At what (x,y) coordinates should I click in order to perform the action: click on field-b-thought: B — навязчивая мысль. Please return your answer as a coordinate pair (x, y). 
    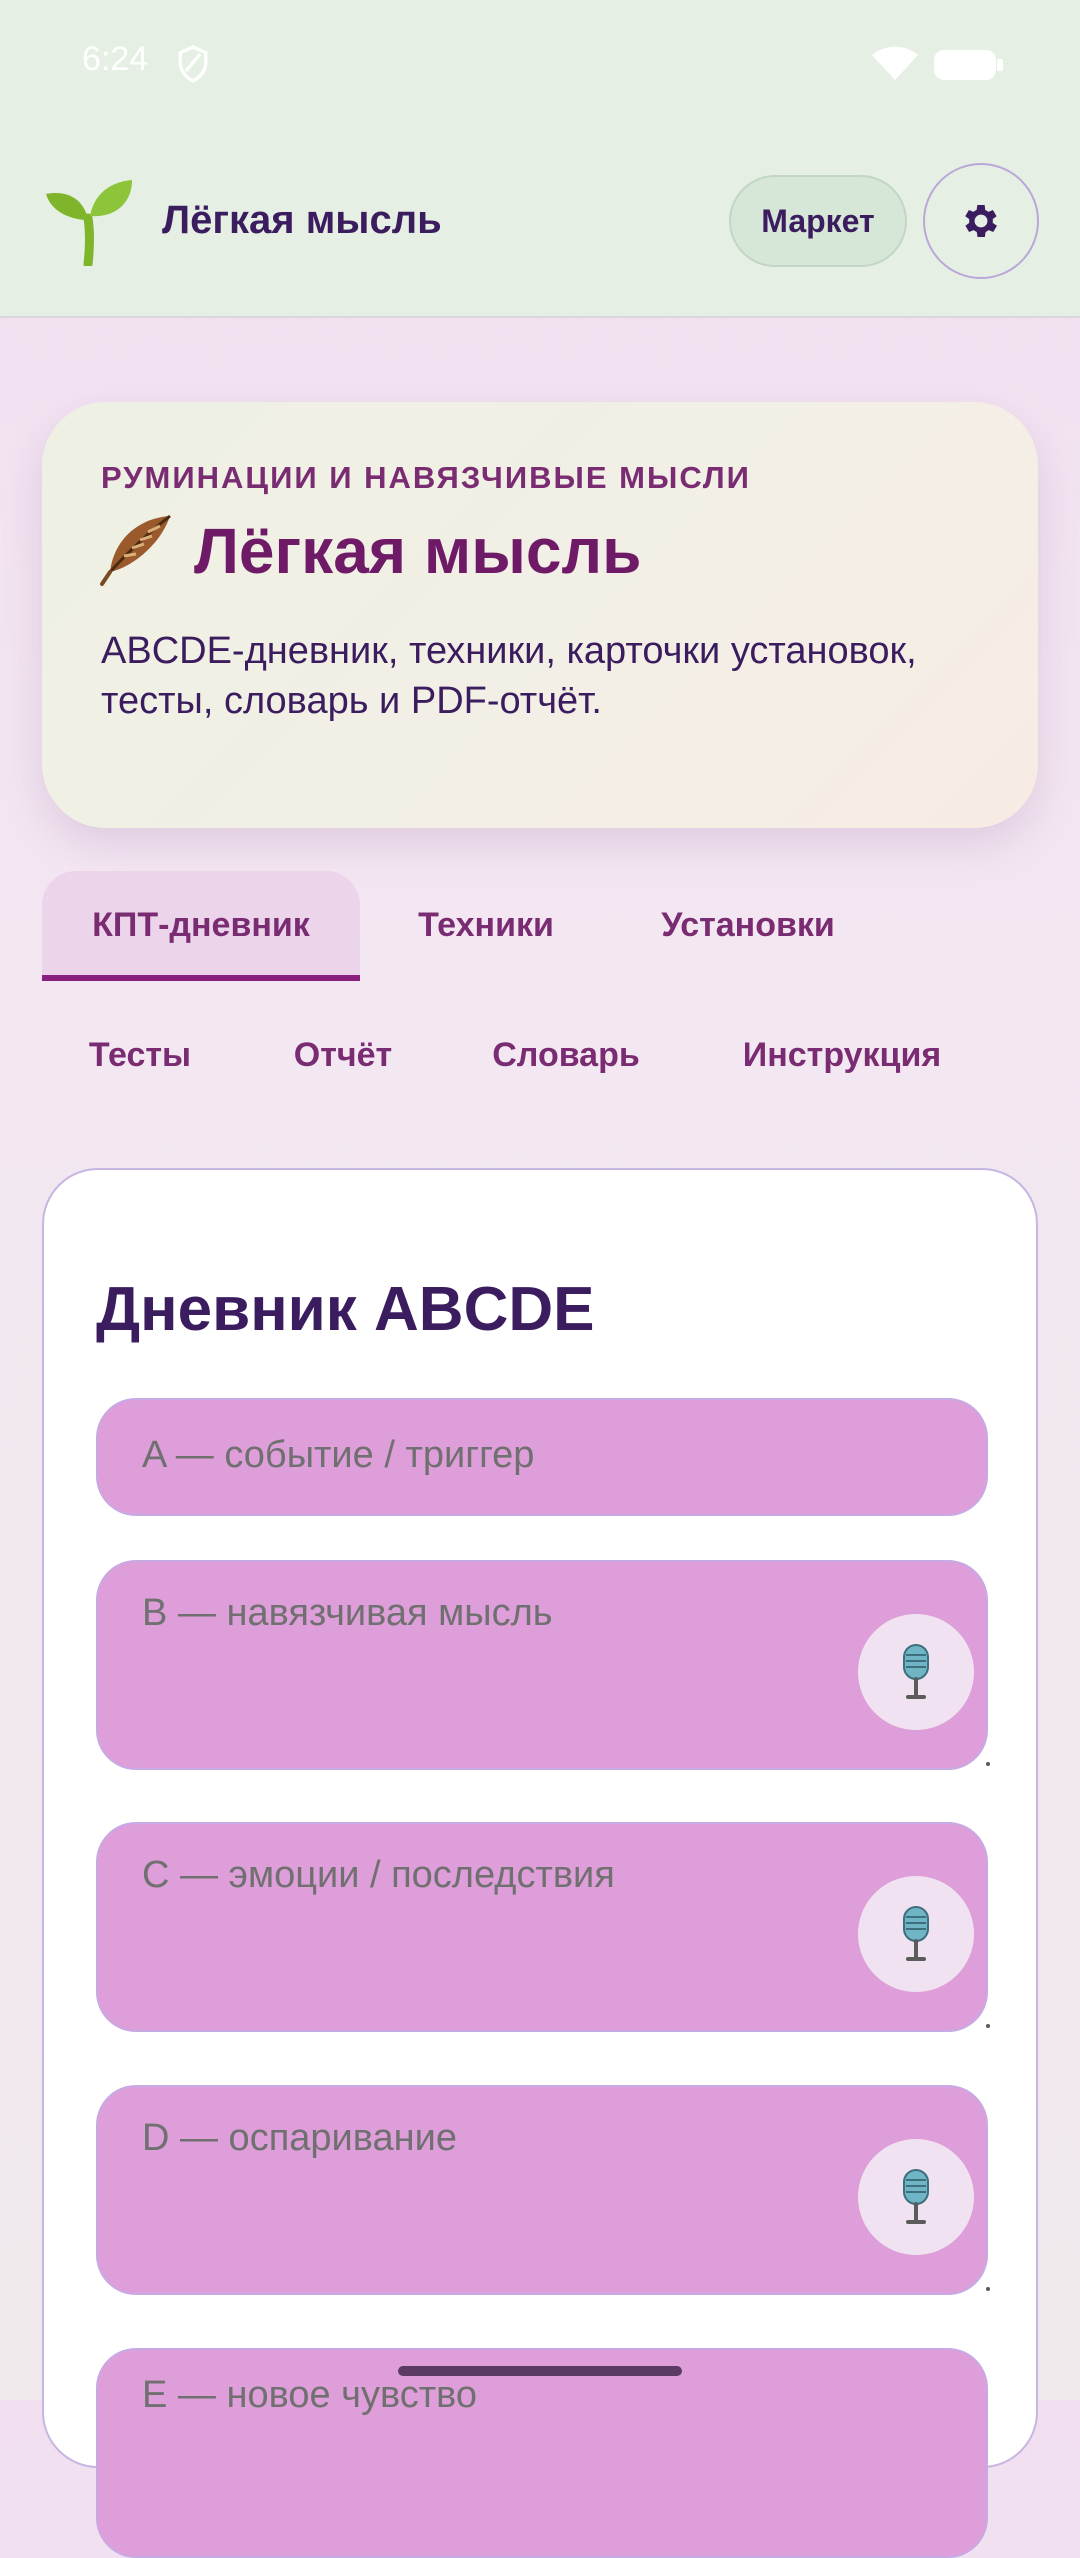
    Looking at the image, I should click on (543, 1665).